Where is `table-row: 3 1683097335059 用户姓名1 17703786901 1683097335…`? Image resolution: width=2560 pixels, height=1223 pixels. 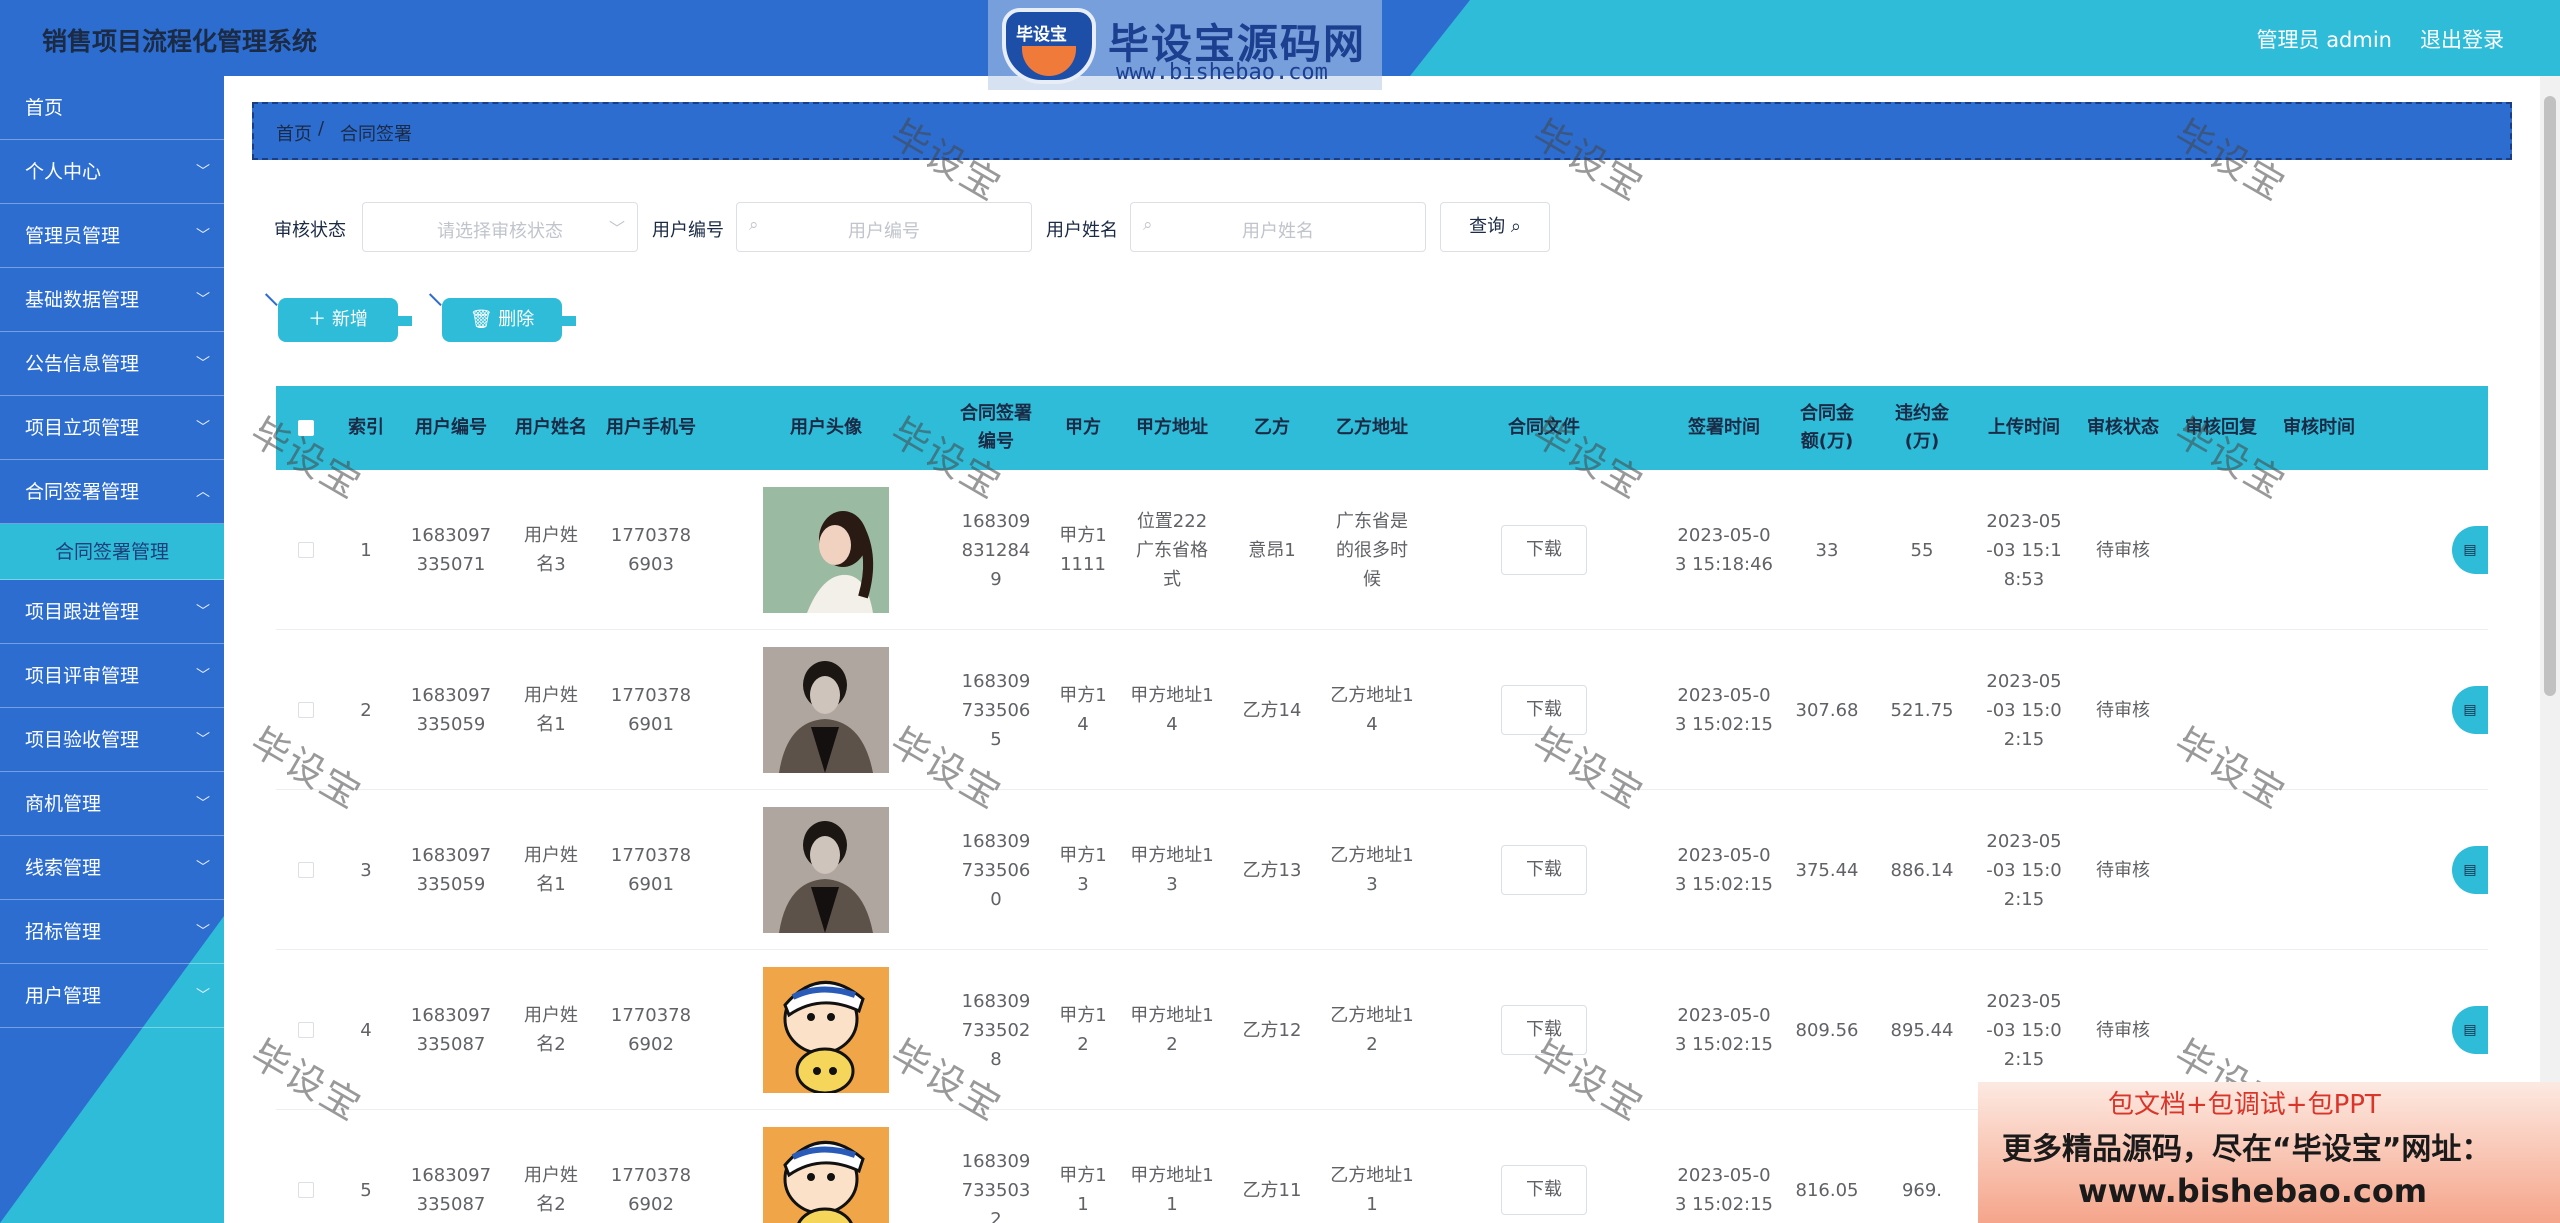 table-row: 3 1683097335059 用户姓名1 17703786901 1683097335… is located at coordinates (1382, 870).